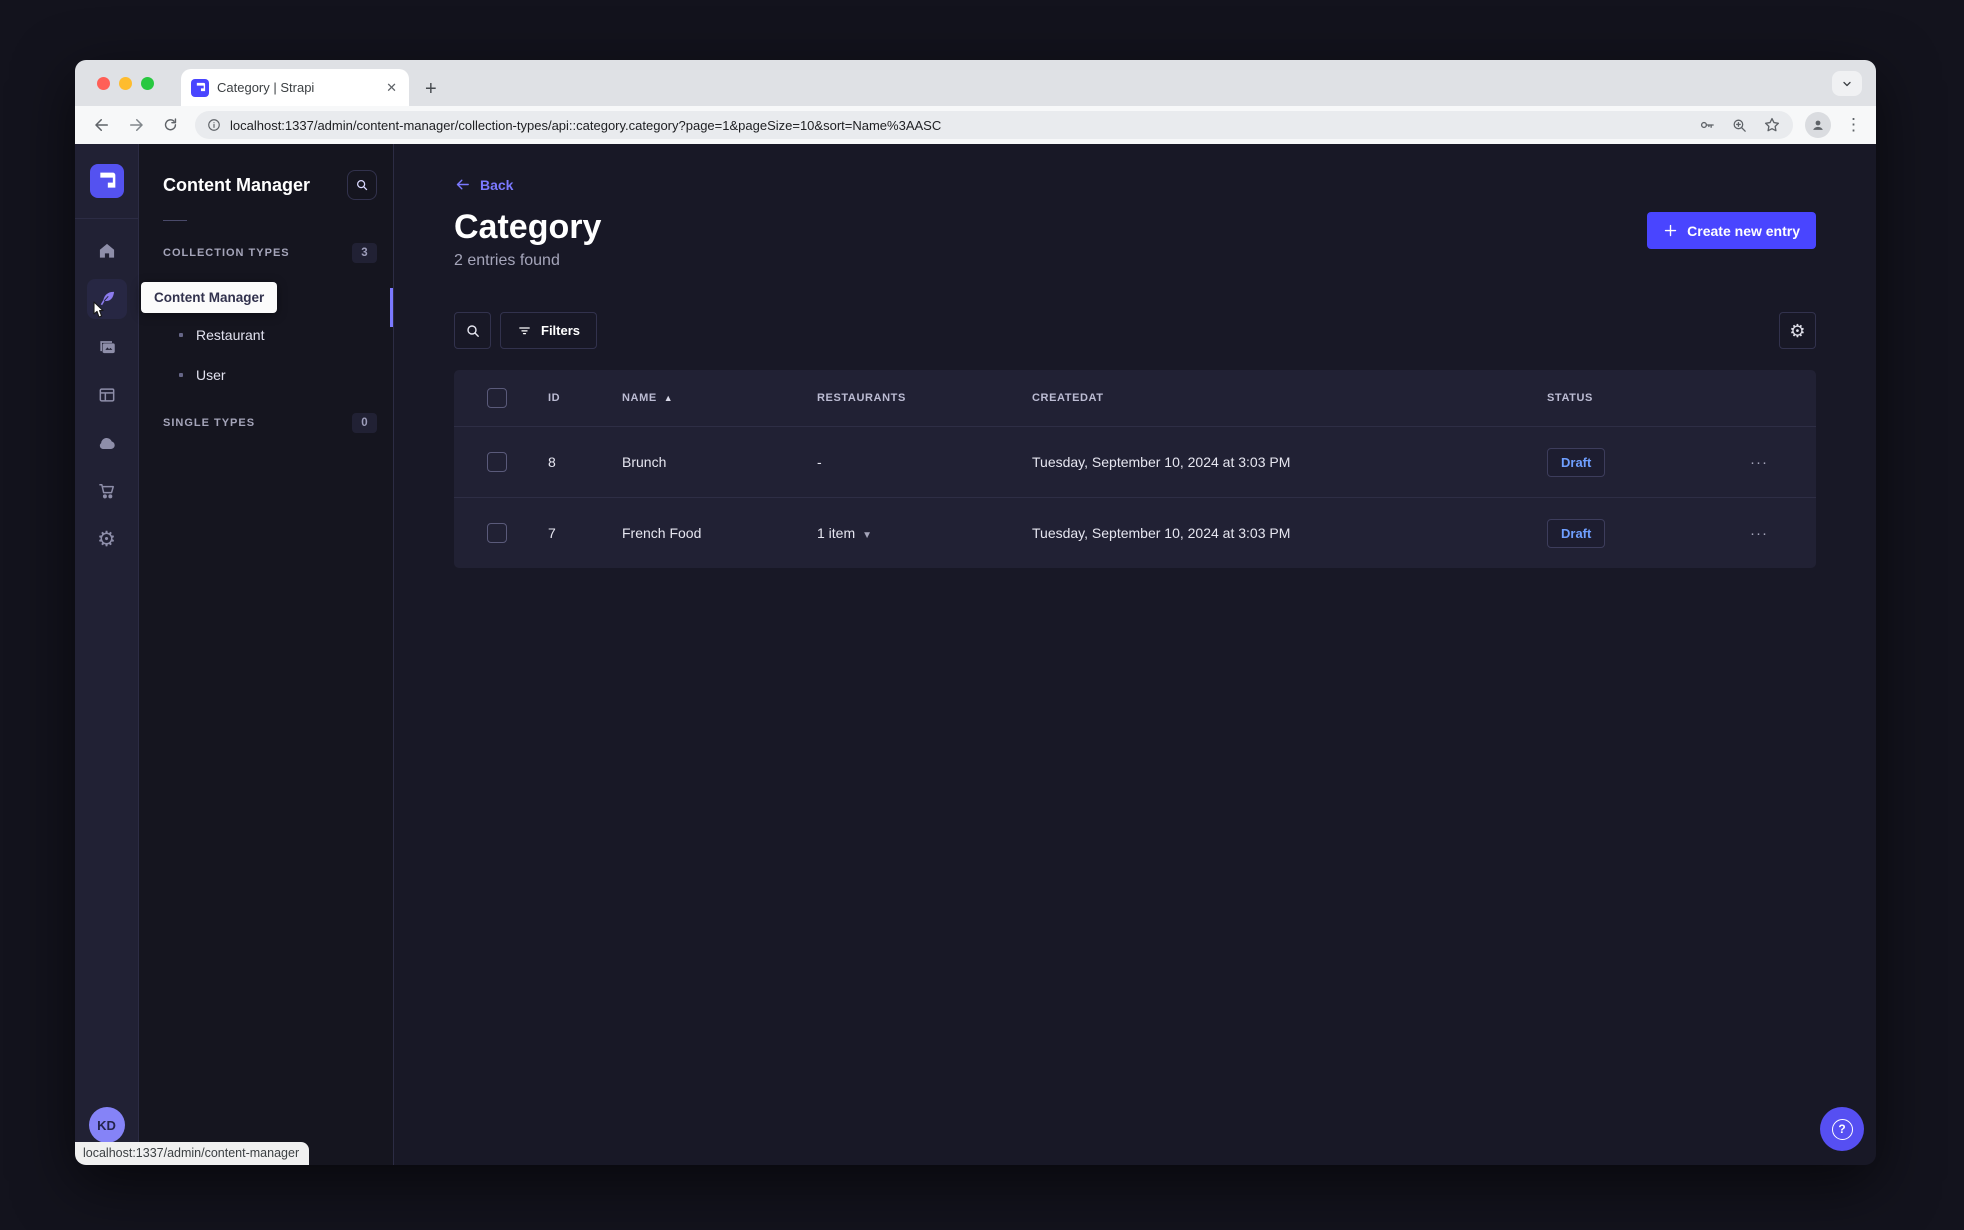  What do you see at coordinates (106, 299) in the screenshot?
I see `content-manager-icon` at bounding box center [106, 299].